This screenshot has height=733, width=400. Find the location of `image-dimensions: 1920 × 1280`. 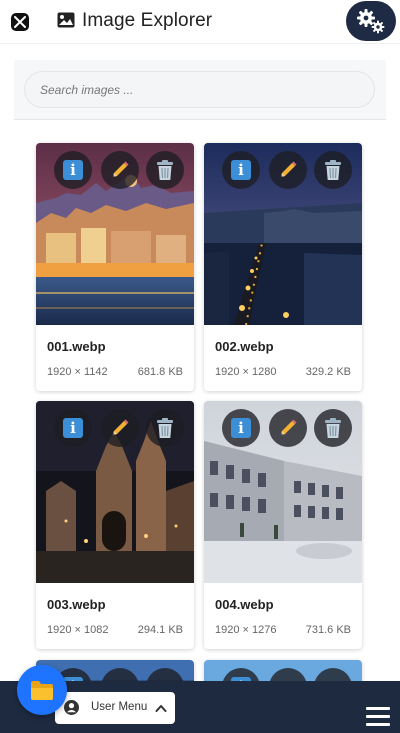

image-dimensions: 1920 × 1280 is located at coordinates (246, 372).